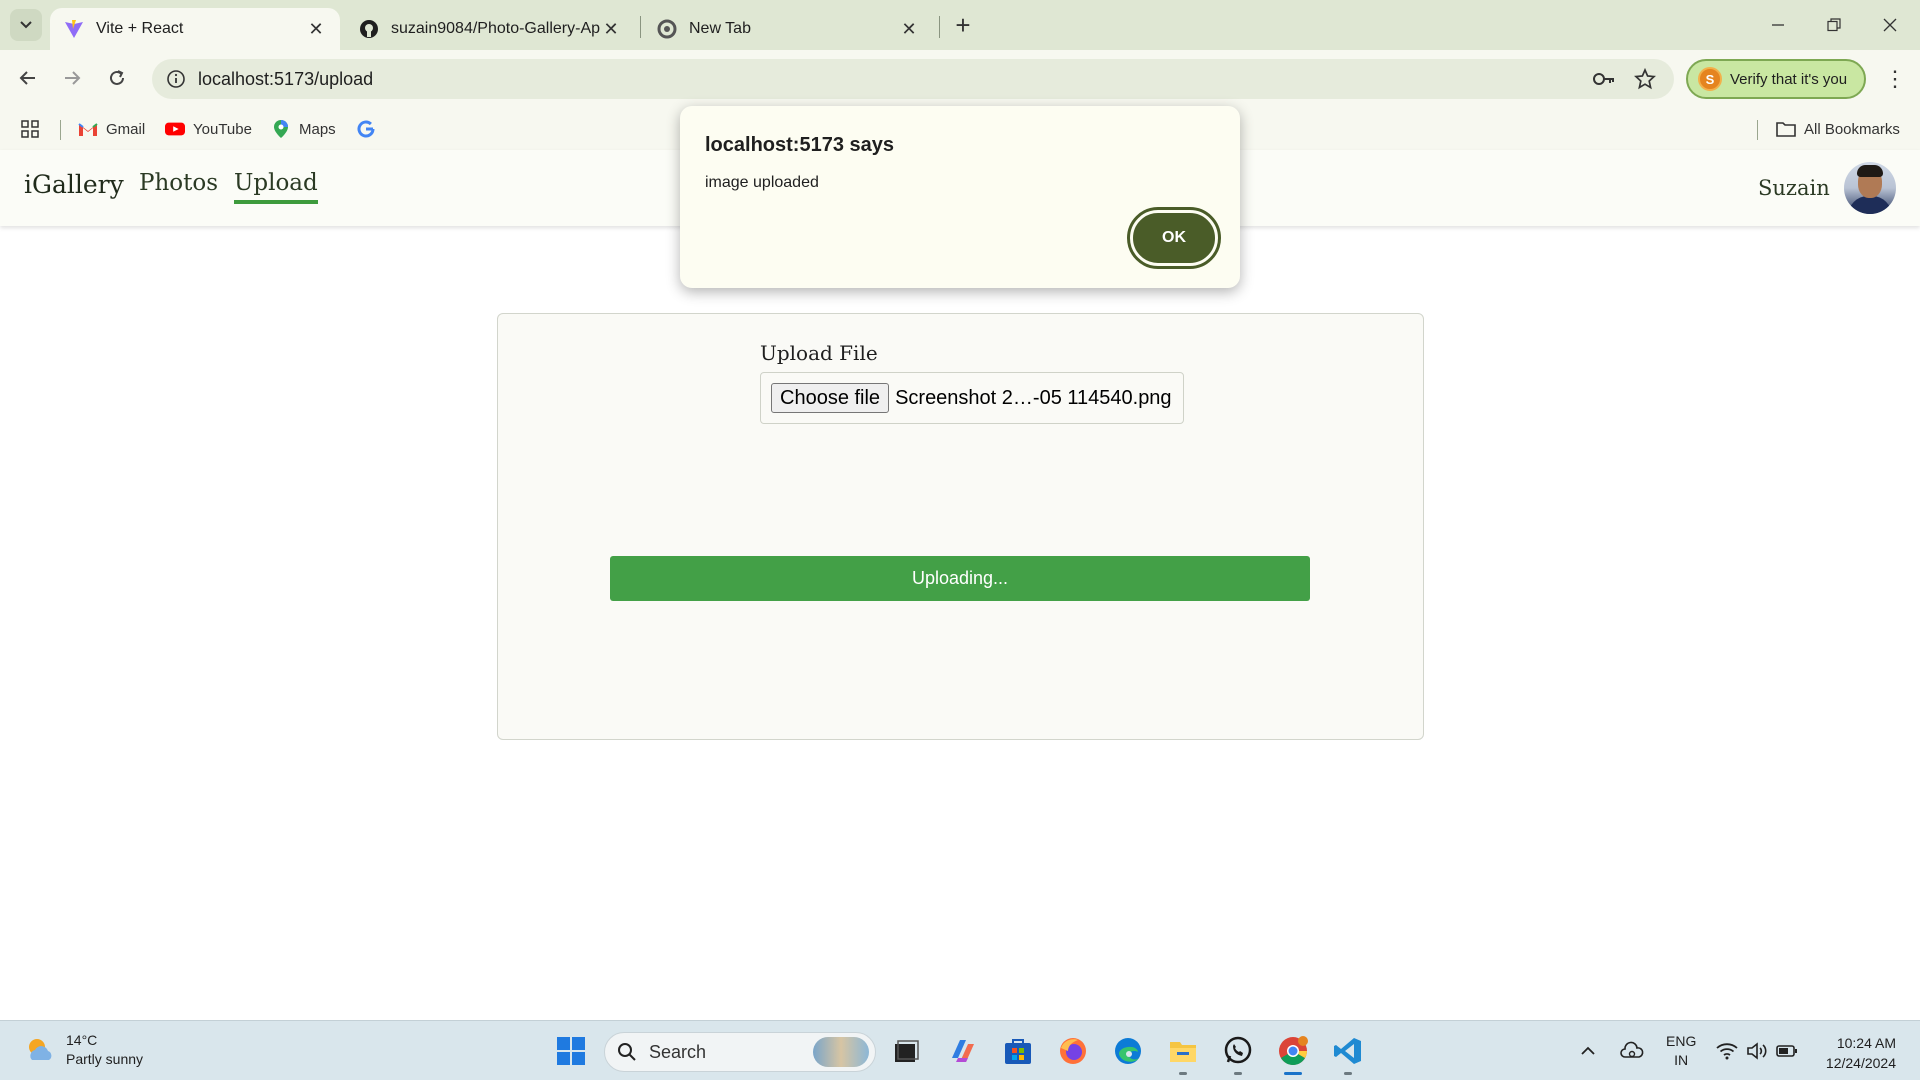 This screenshot has height=1080, width=1920. I want to click on site-info-icon, so click(176, 79).